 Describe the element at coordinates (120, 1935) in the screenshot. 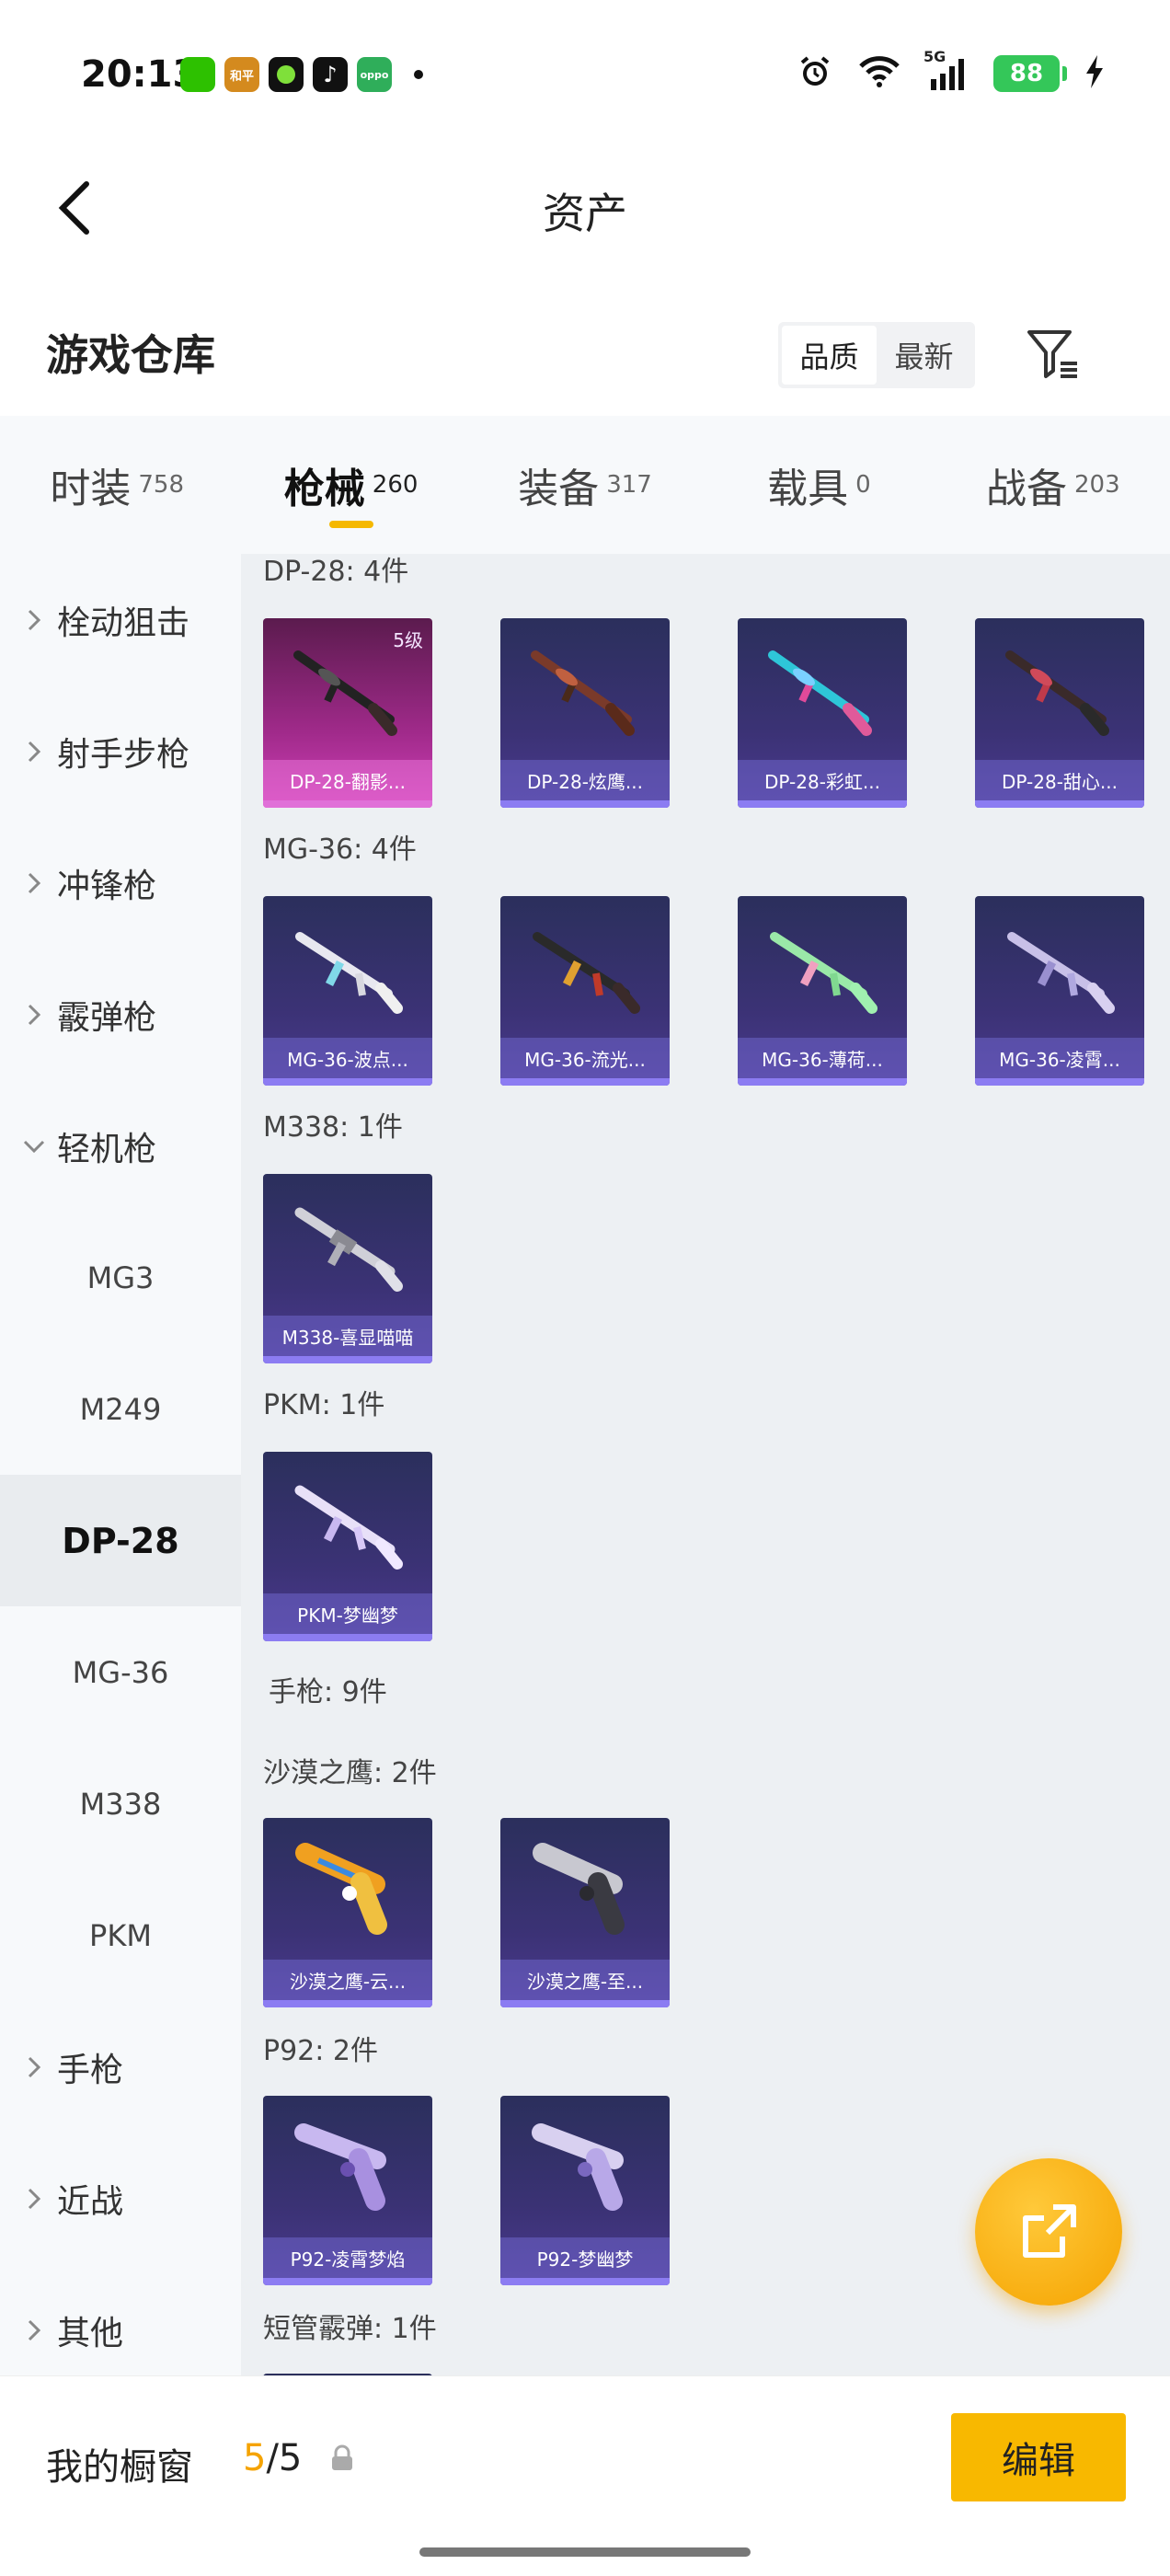

I see `sidebar-subitem-pkm: PKM` at that location.